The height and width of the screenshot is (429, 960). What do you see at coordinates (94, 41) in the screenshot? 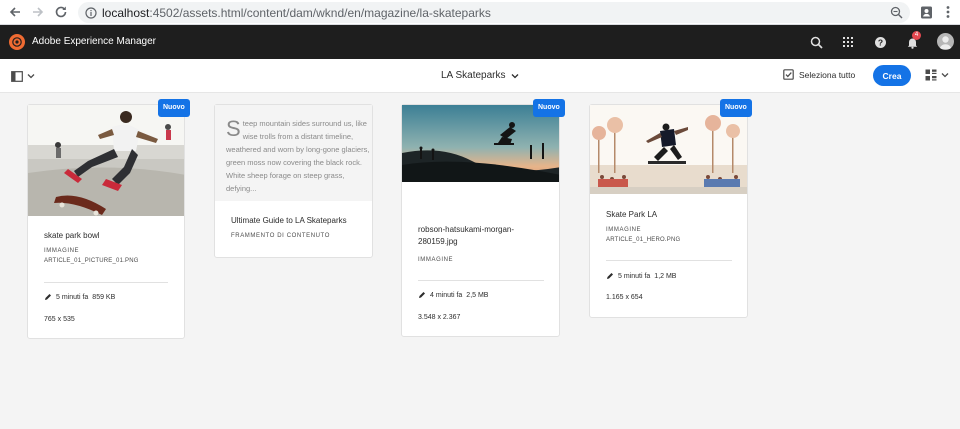
I see `app-title: Adobe Experience Manager` at bounding box center [94, 41].